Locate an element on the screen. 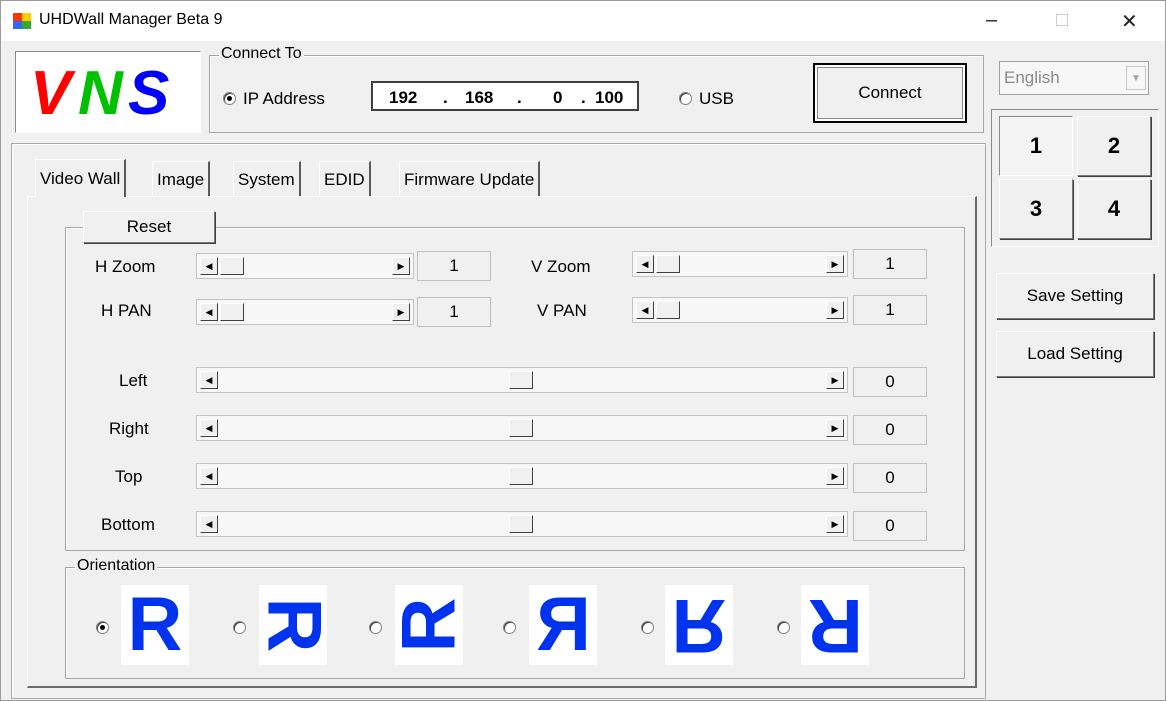 The height and width of the screenshot is (701, 1166). app-icon is located at coordinates (22, 21).